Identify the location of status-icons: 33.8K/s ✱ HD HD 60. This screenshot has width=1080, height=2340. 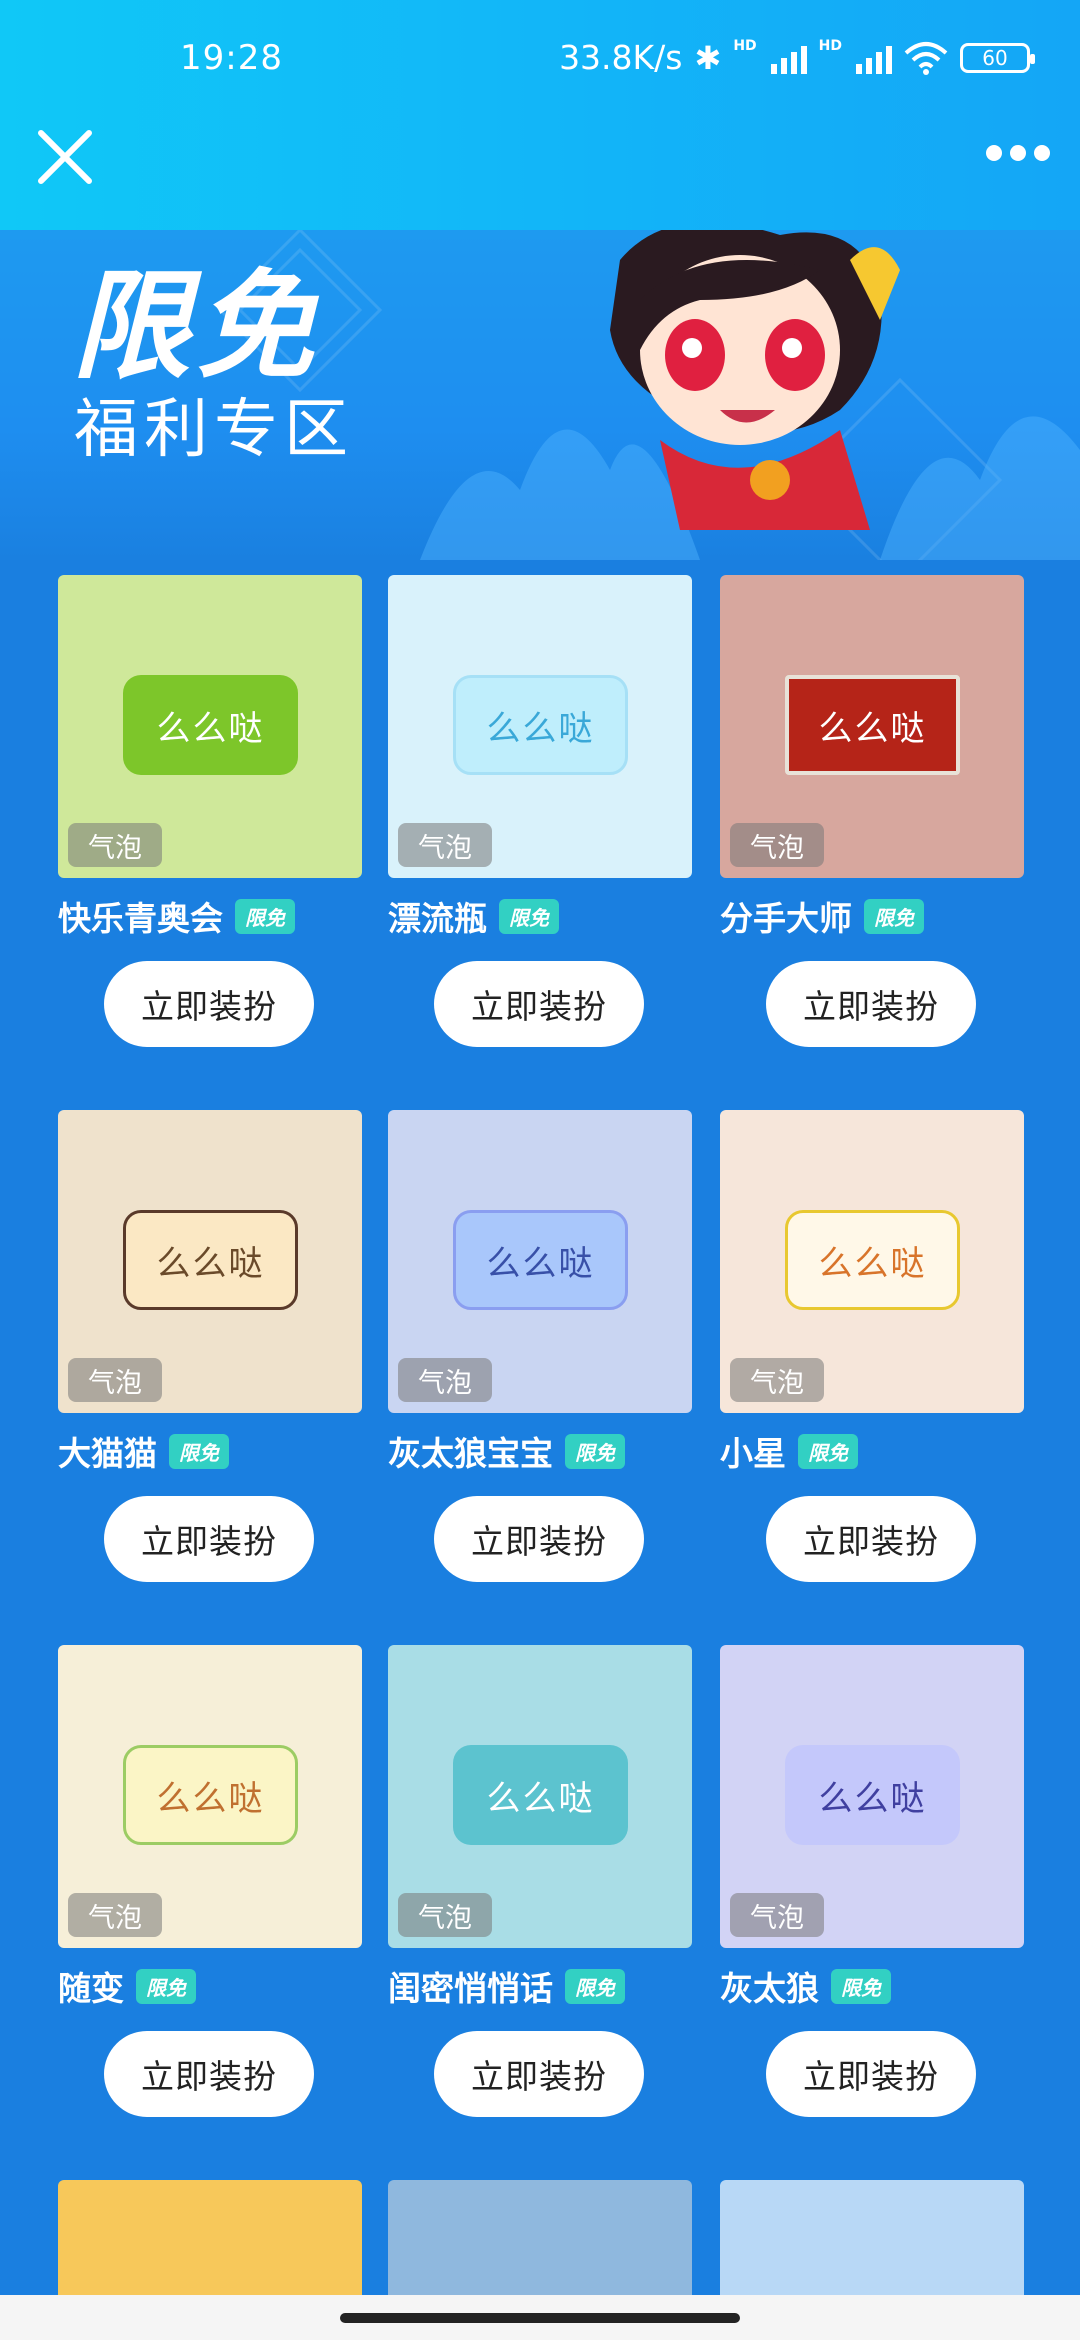
(797, 57).